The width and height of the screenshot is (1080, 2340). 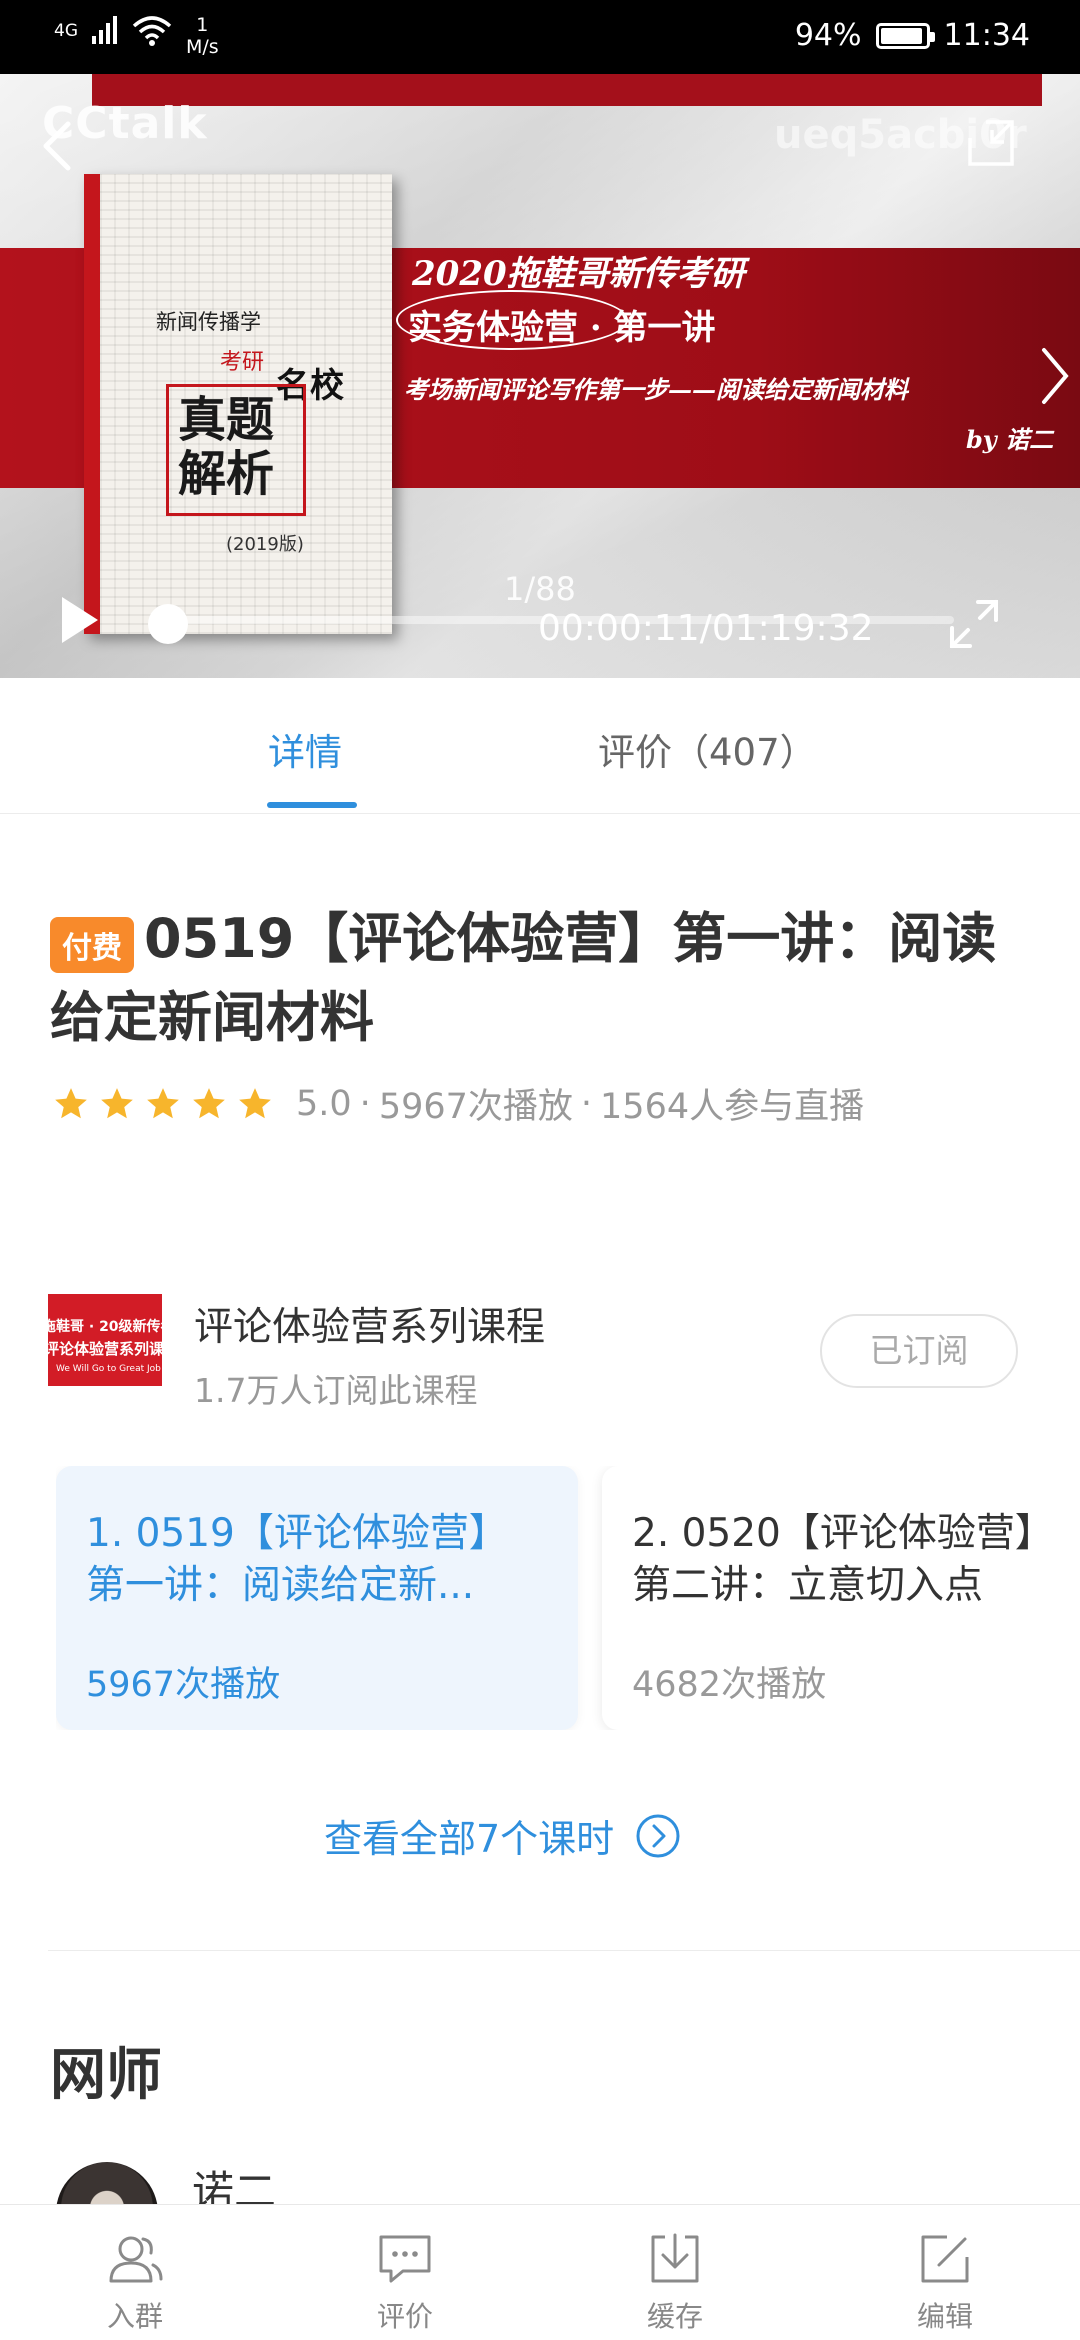 What do you see at coordinates (974, 624) in the screenshot?
I see `fullscreen-icon` at bounding box center [974, 624].